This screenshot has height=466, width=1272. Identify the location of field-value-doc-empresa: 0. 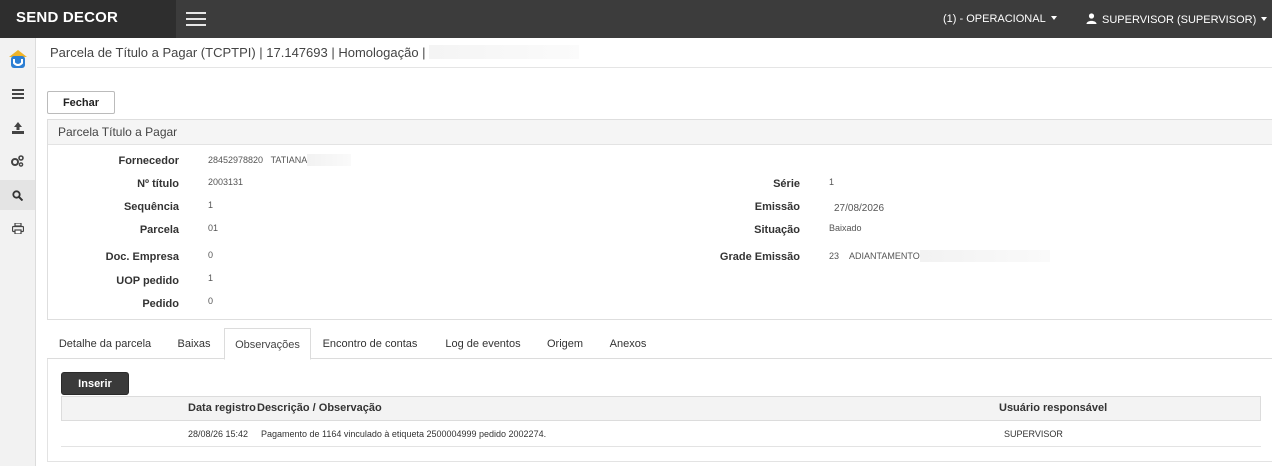
(211, 255).